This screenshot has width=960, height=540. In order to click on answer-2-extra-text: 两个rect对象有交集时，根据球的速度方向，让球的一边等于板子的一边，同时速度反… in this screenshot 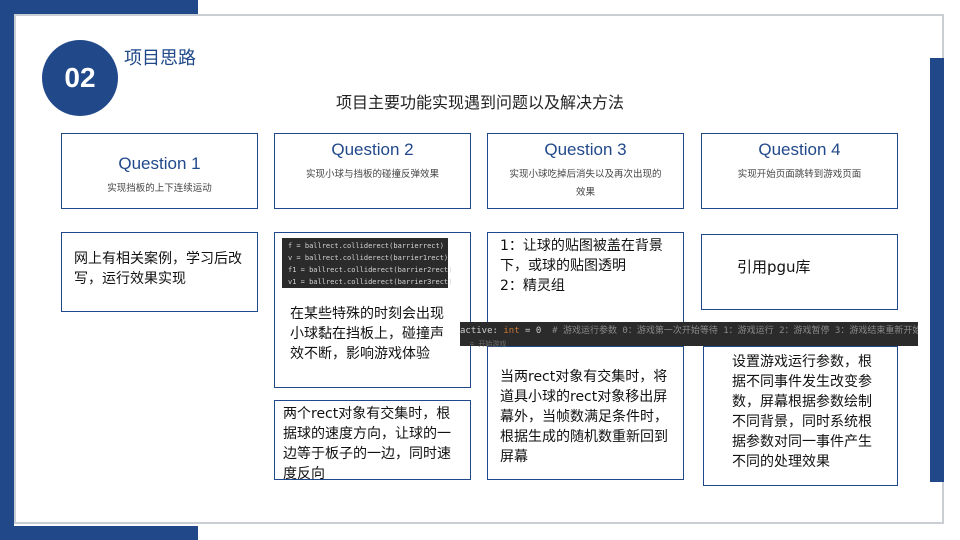, I will do `click(367, 444)`.